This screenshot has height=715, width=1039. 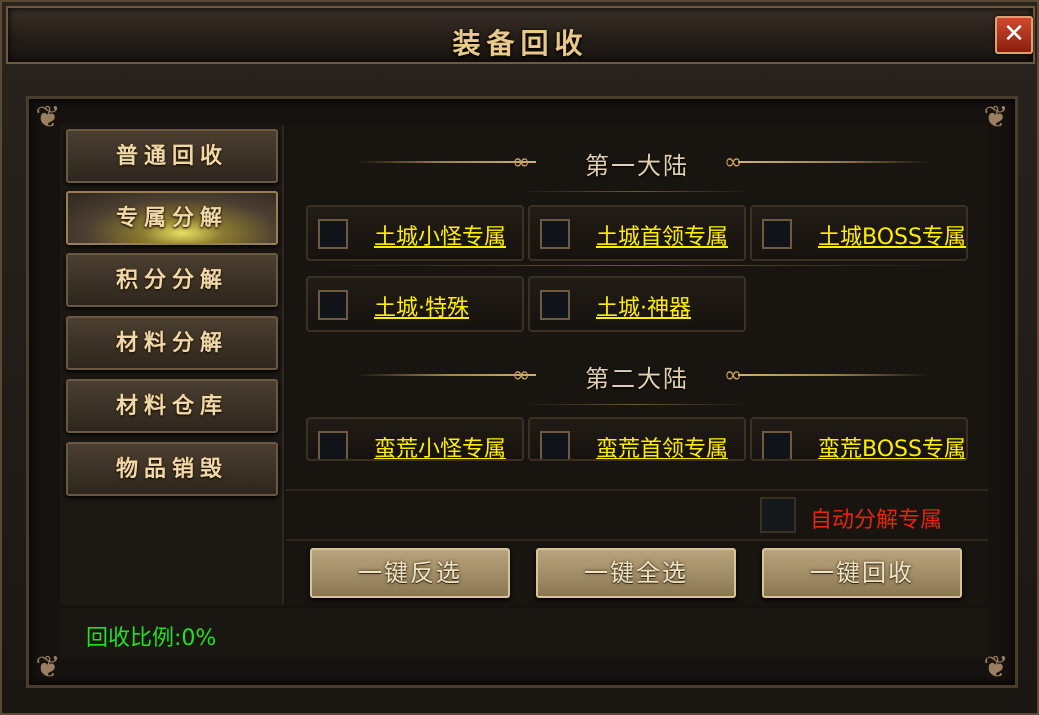 What do you see at coordinates (643, 306) in the screenshot?
I see `option-label: 土城·神器` at bounding box center [643, 306].